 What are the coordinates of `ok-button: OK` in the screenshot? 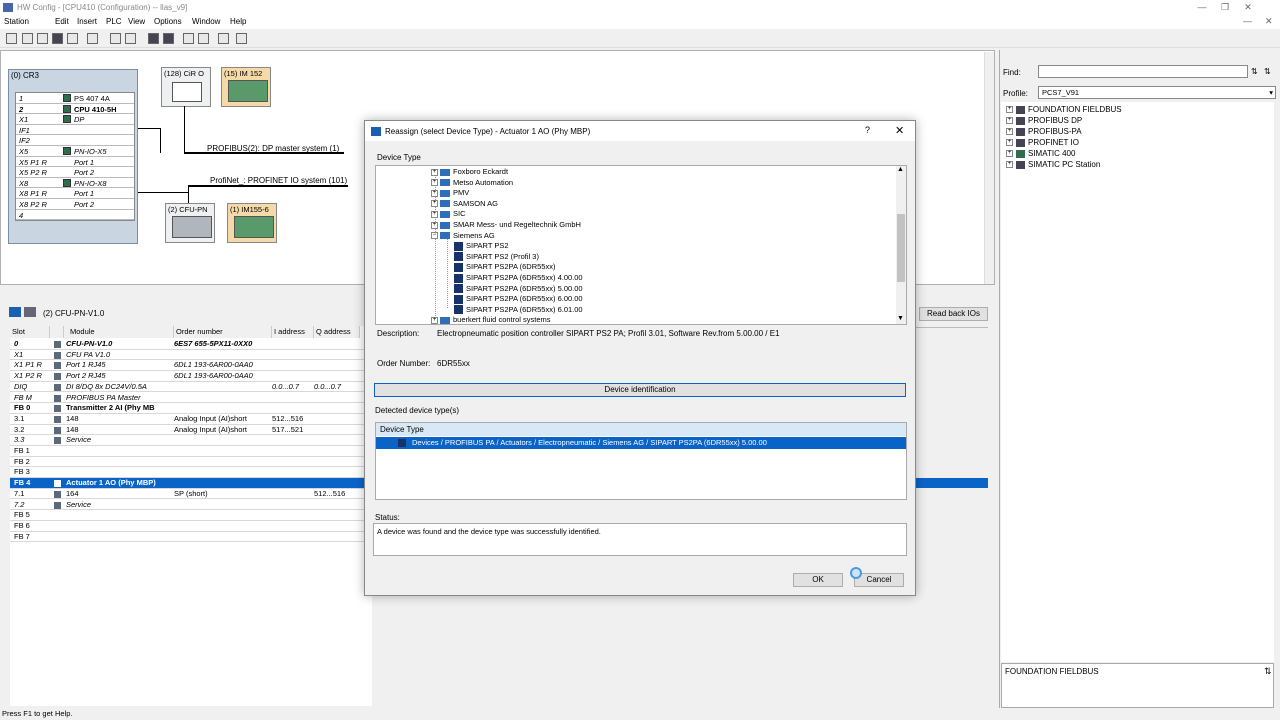 It's located at (818, 580).